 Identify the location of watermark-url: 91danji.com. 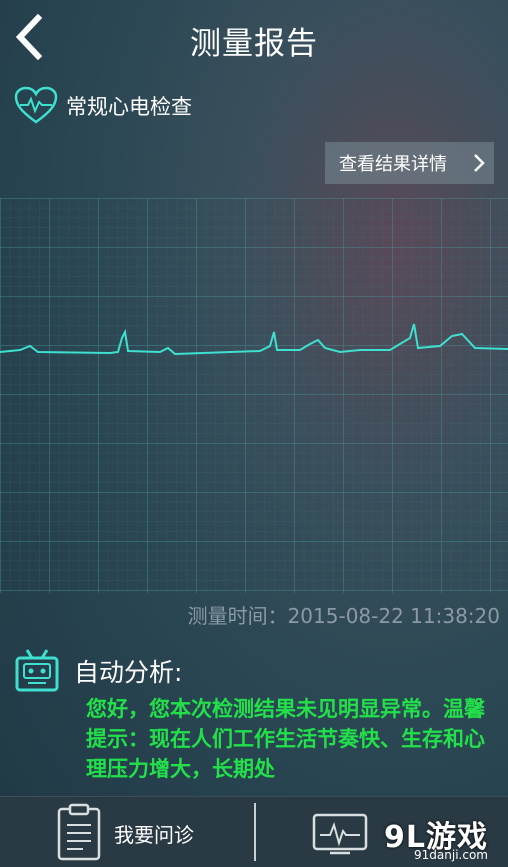
(451, 855).